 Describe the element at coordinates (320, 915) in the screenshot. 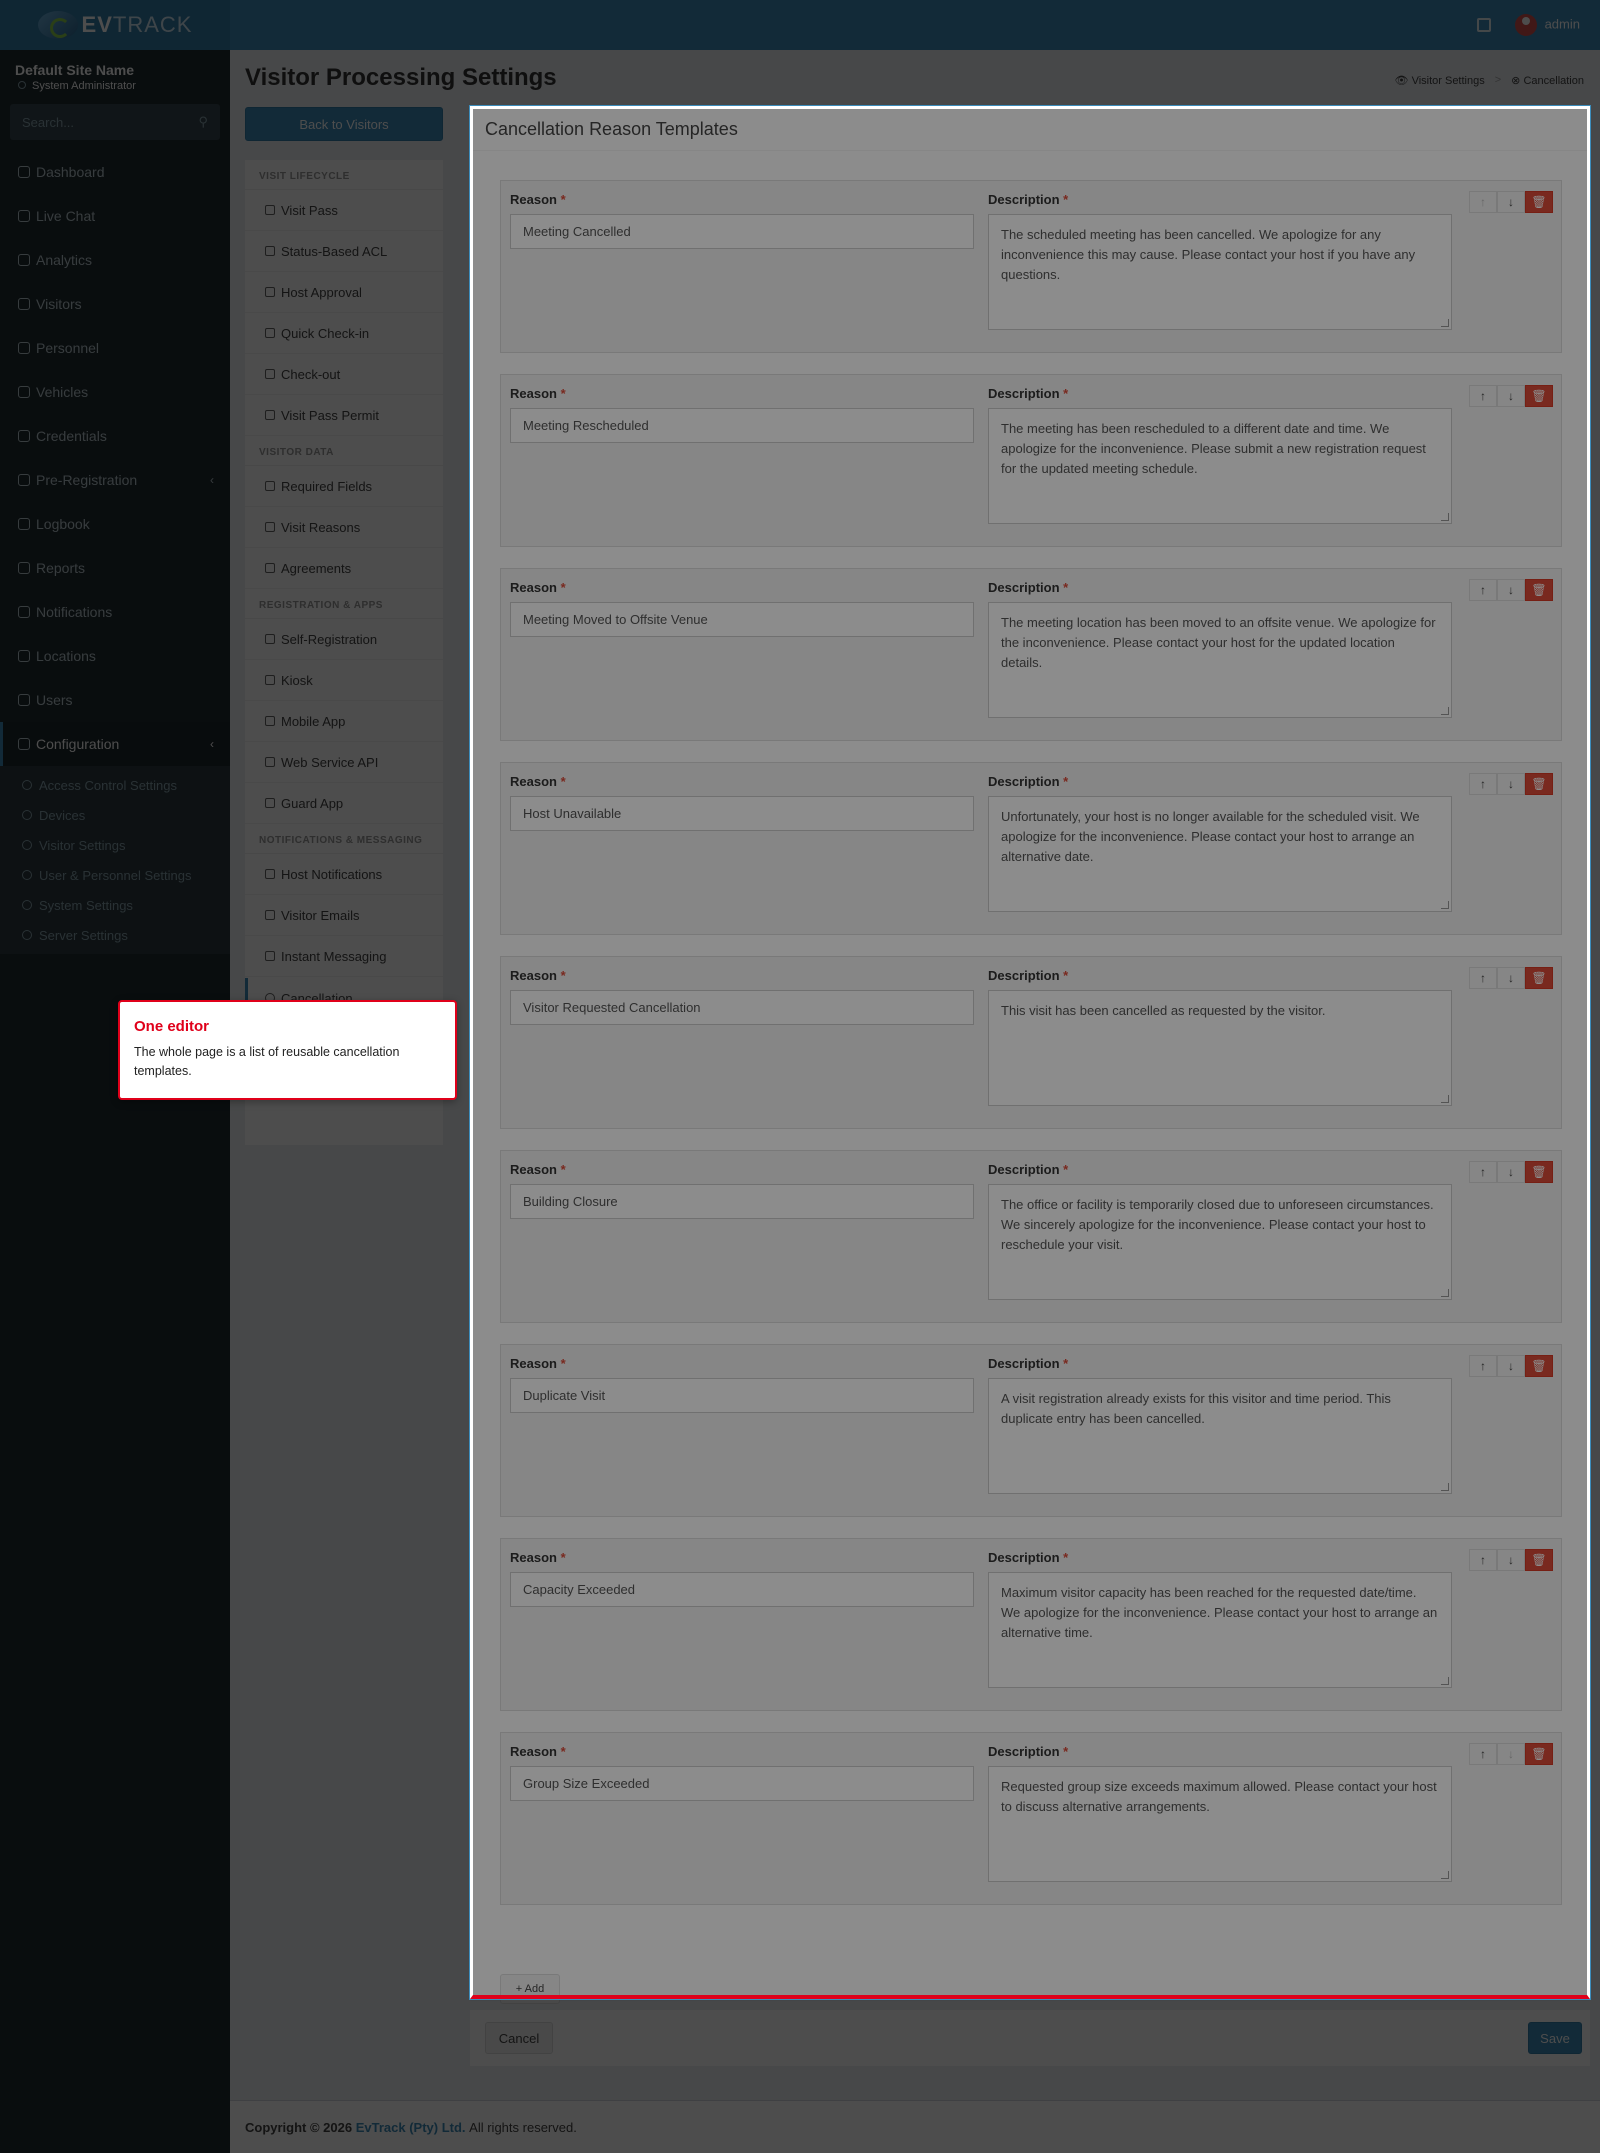

I see `nav-item-label: Visitor Emails` at that location.